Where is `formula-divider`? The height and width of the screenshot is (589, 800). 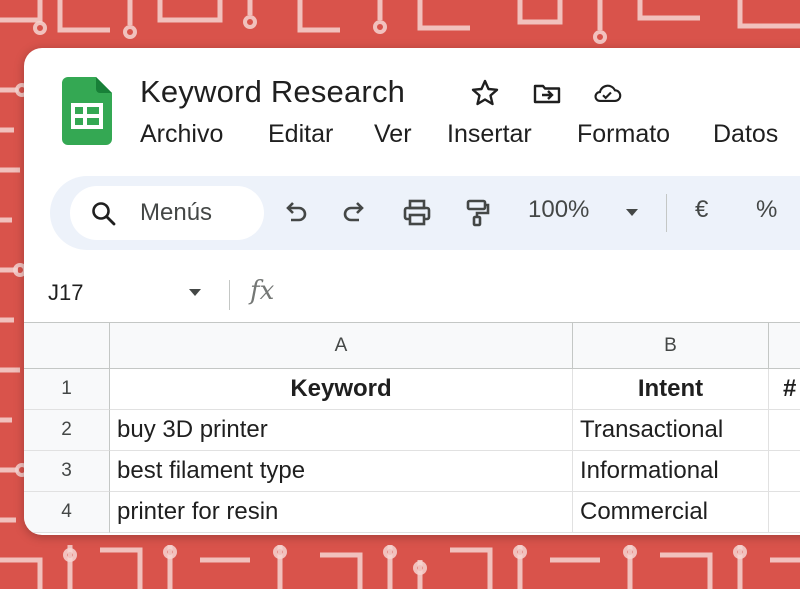
formula-divider is located at coordinates (229, 295).